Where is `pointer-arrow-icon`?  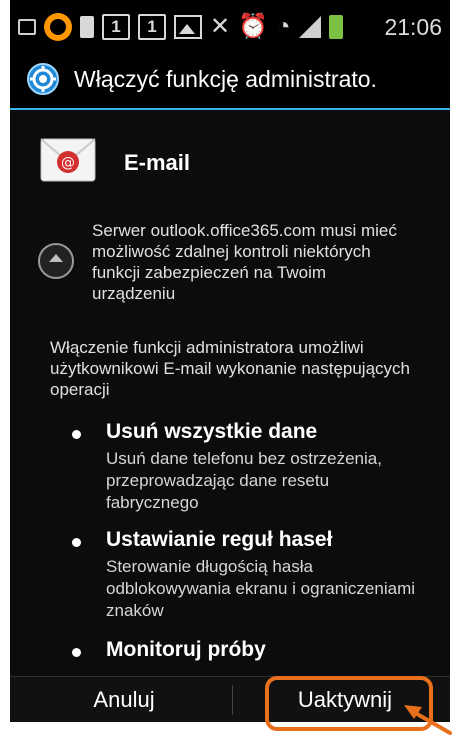 pointer-arrow-icon is located at coordinates (428, 720).